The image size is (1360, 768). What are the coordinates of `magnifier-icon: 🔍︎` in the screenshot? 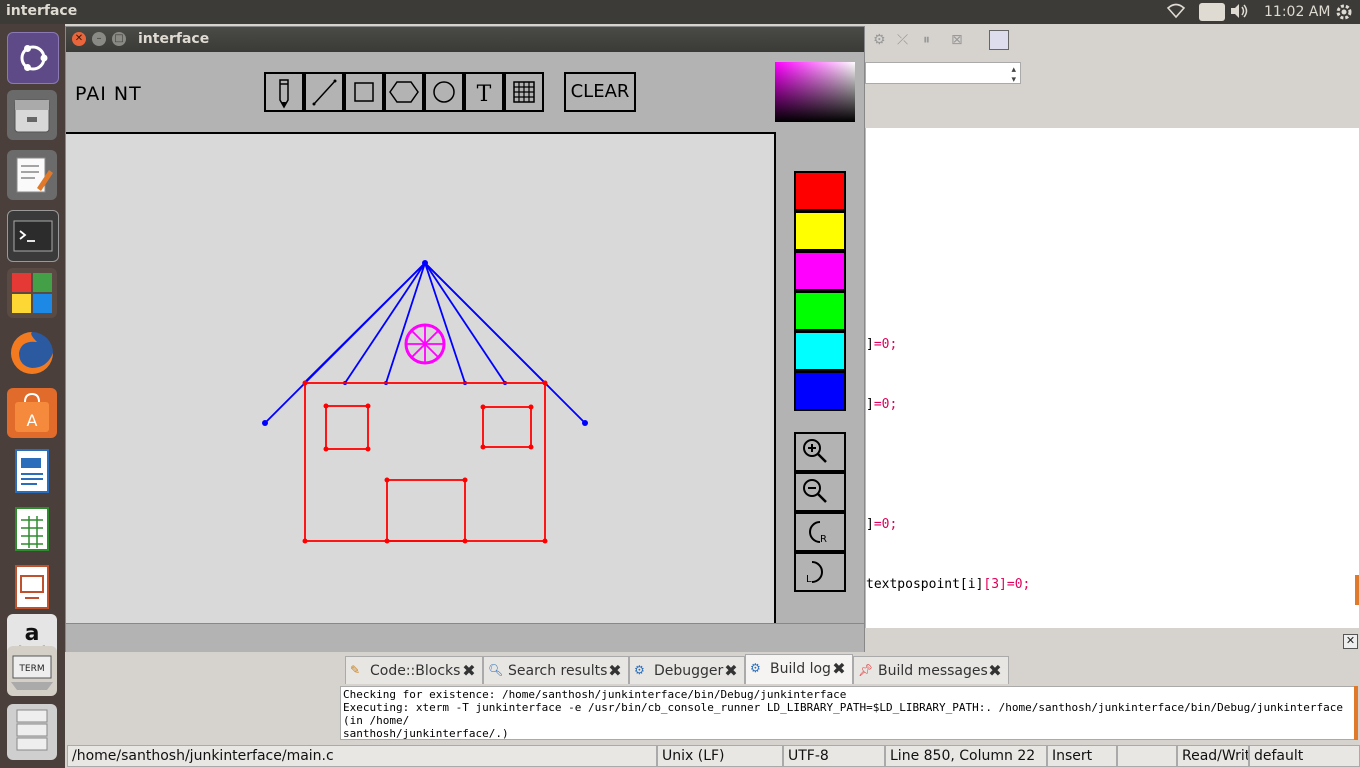 It's located at (496, 670).